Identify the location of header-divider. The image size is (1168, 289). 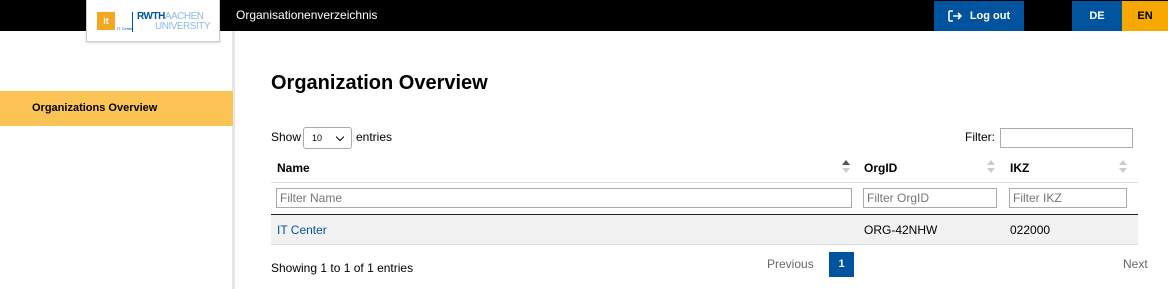
(704, 182).